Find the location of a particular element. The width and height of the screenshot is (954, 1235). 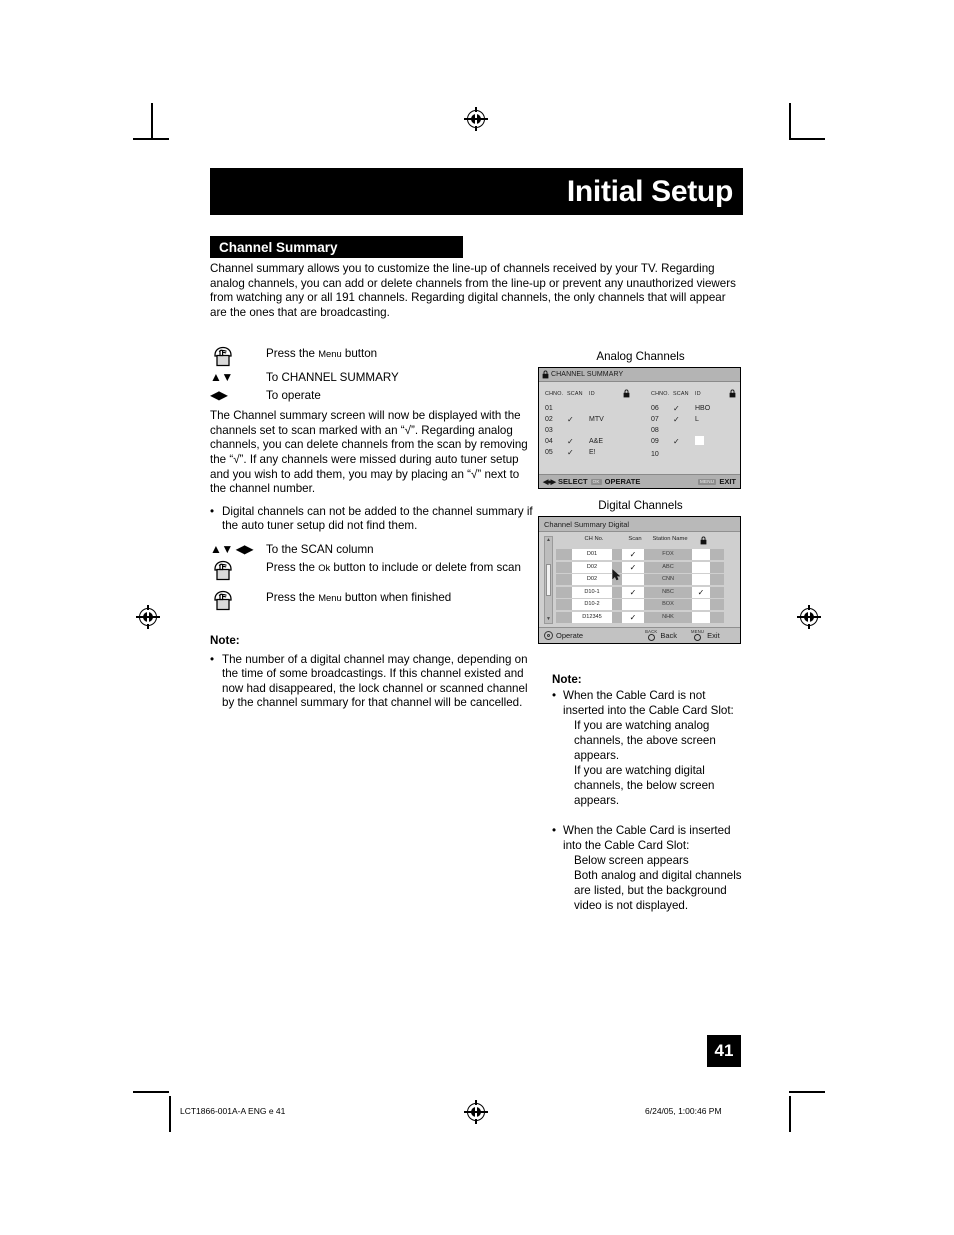

channel-number: 10 is located at coordinates (655, 454).